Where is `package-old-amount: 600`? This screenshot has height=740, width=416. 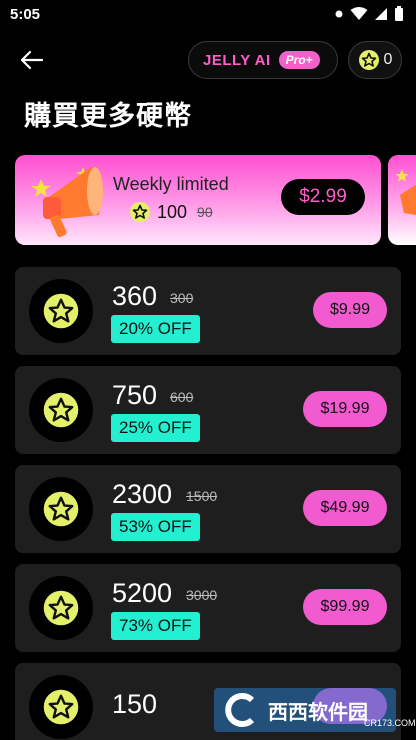
package-old-amount: 600 is located at coordinates (182, 397).